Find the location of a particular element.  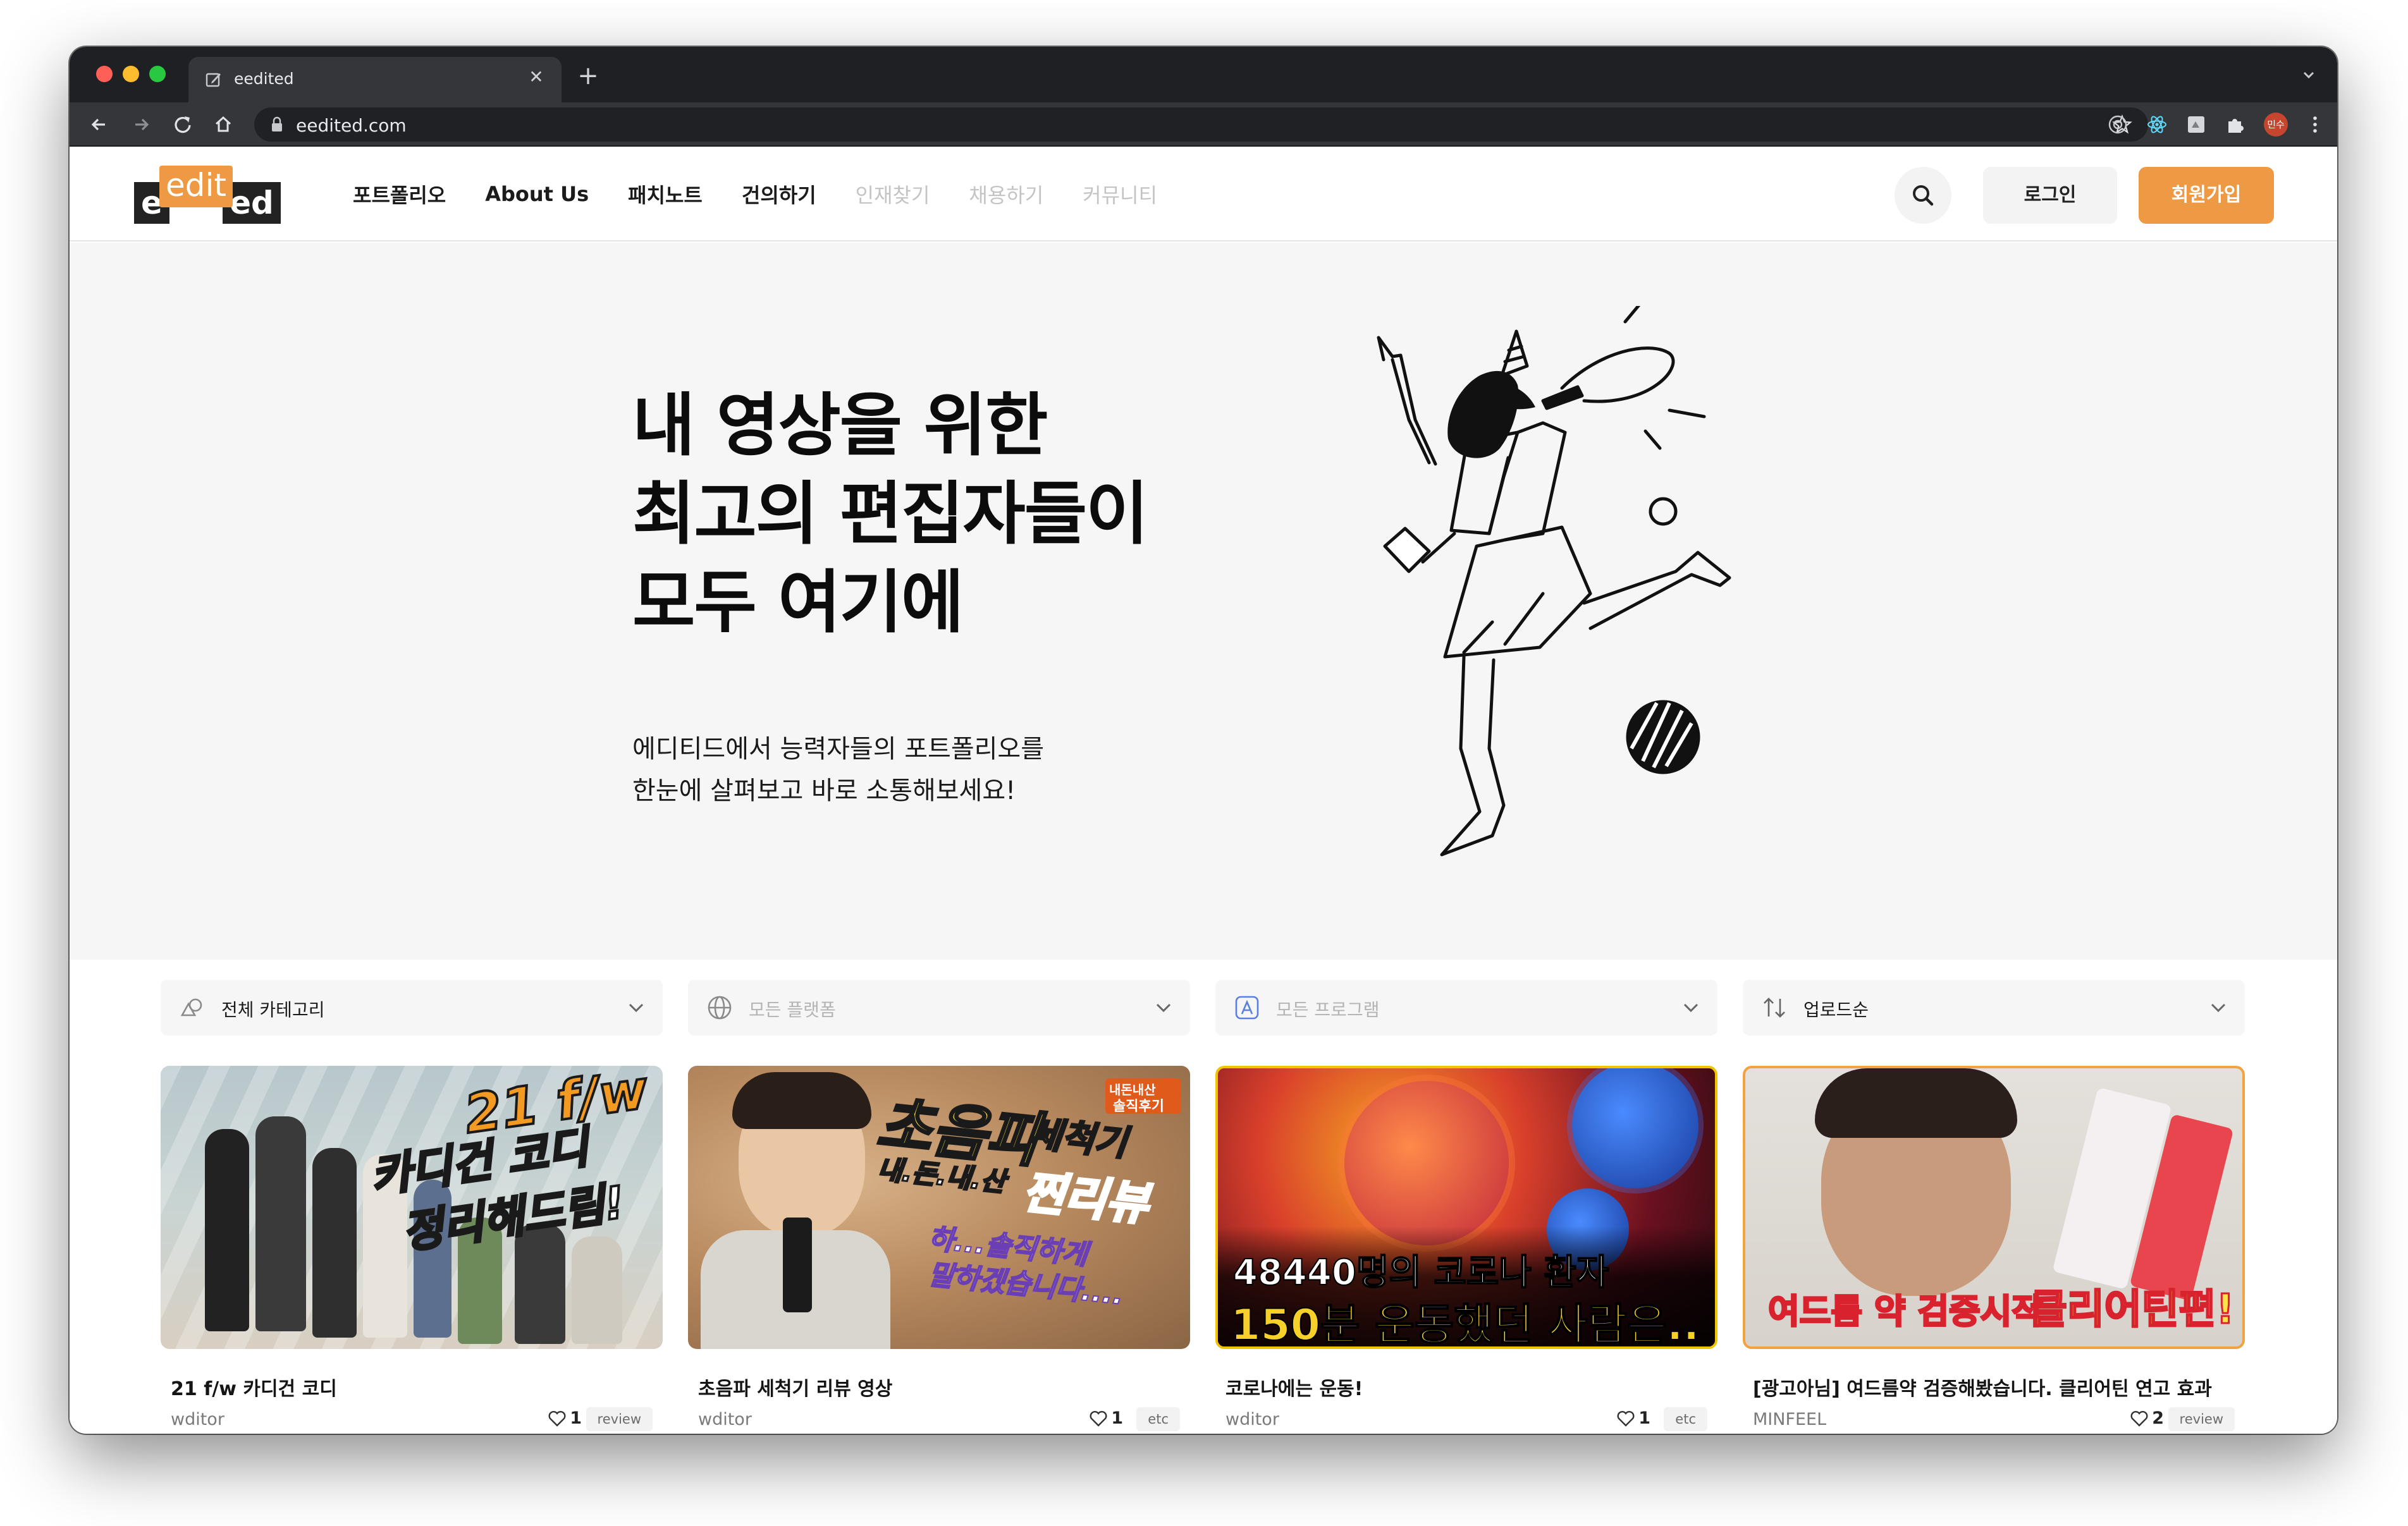

category-filter-dropdown: 전체 카테고리 is located at coordinates (412, 1007).